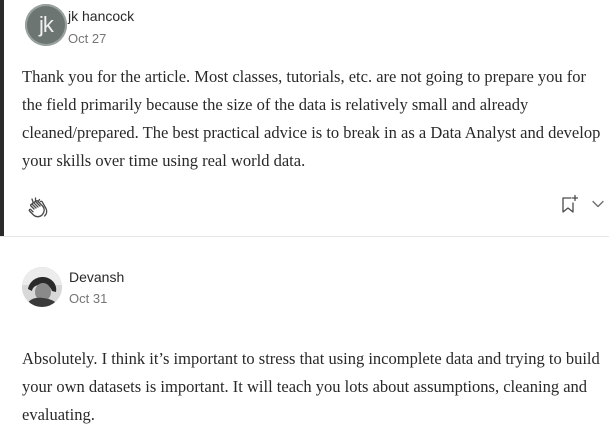  I want to click on avatar-initials: jk, so click(46, 24).